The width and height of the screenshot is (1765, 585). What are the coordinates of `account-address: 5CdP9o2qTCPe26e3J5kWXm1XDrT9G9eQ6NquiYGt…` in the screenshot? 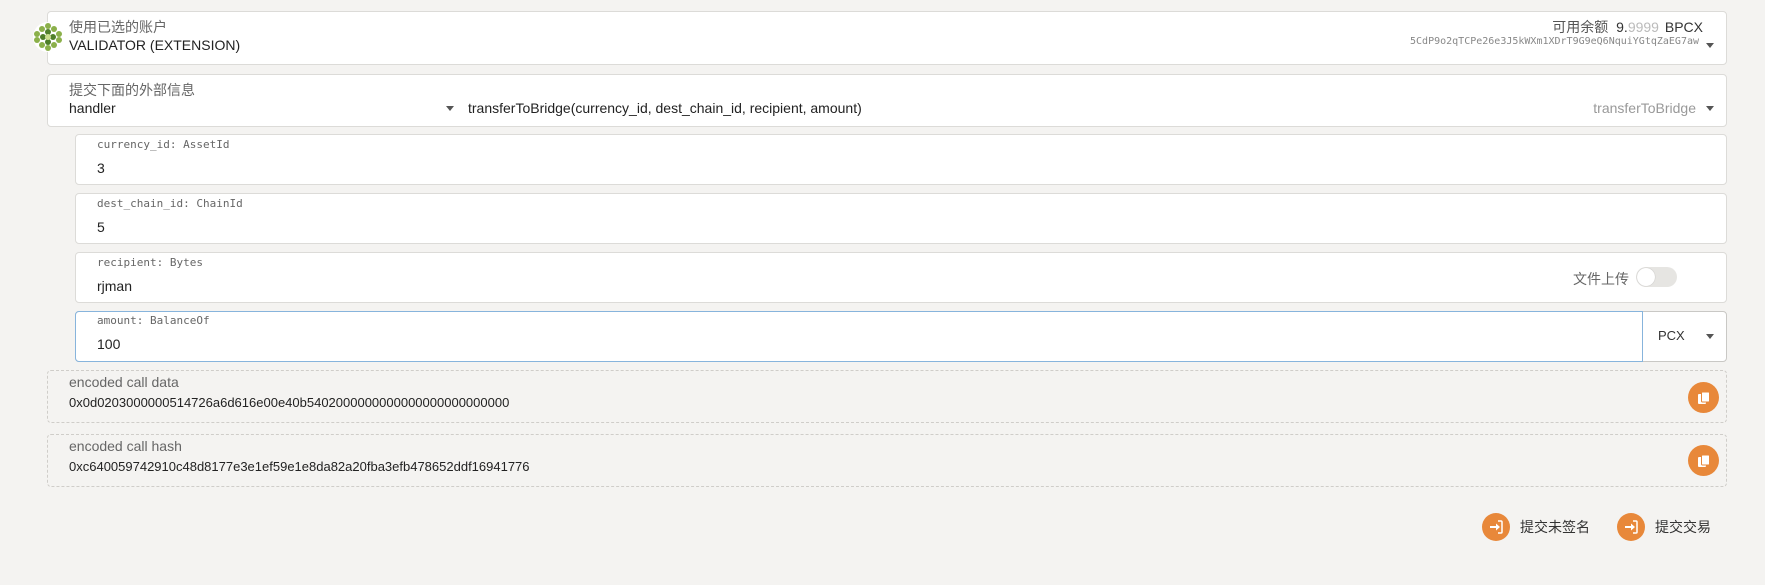 It's located at (1554, 41).